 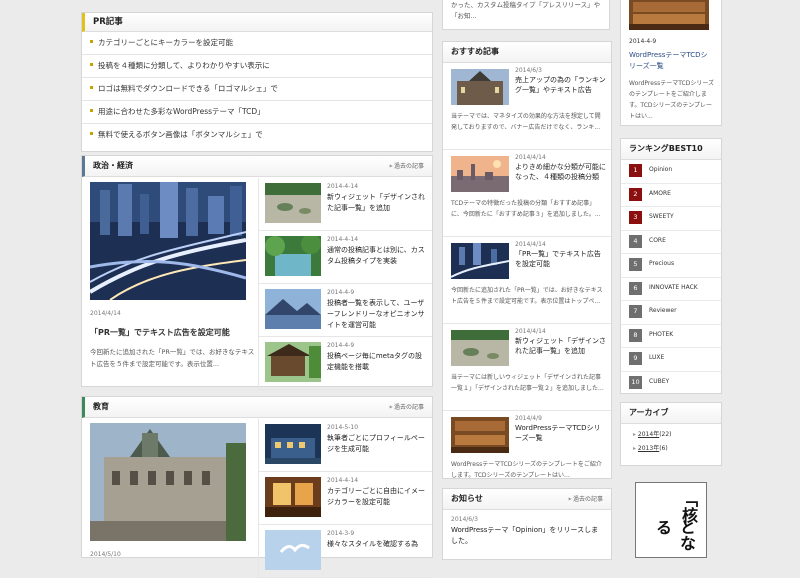 I want to click on ranking-item: 7 Reviewer, so click(x=671, y=313).